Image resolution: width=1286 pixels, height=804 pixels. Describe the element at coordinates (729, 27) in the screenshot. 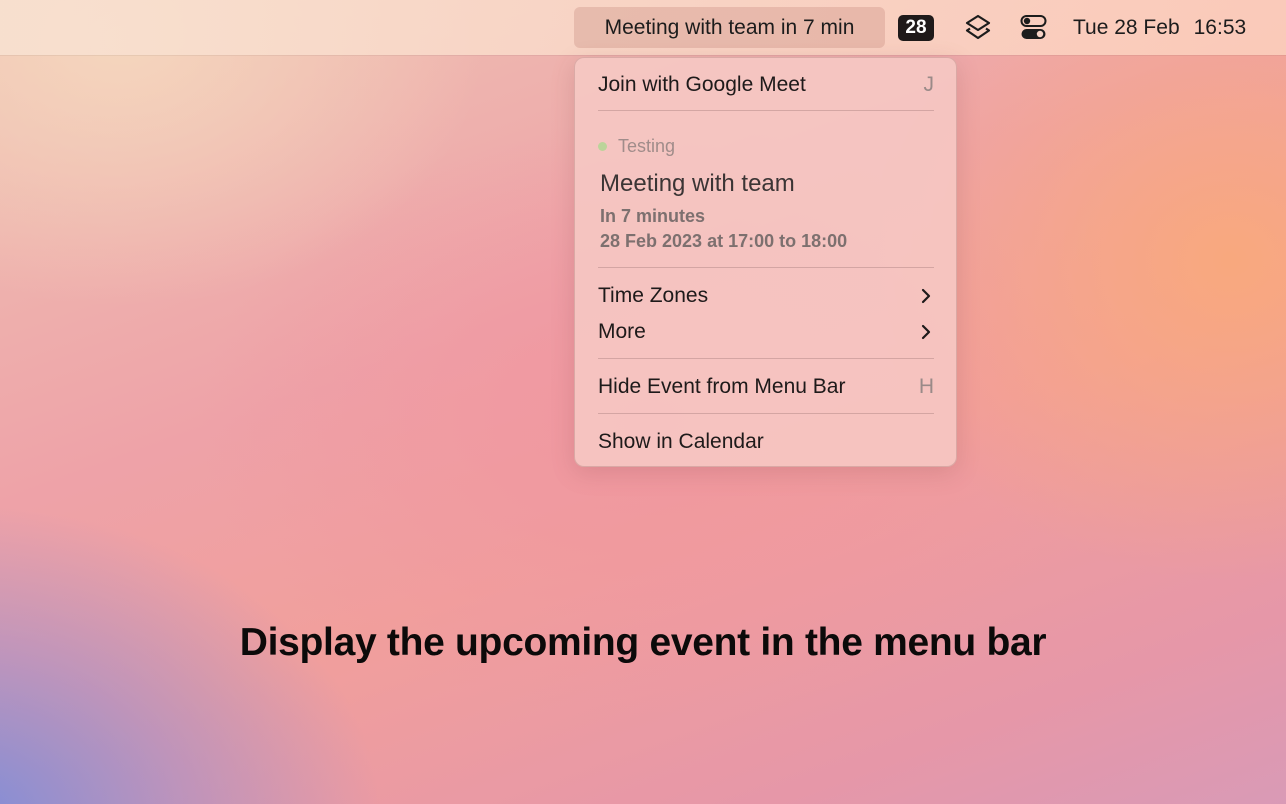

I see `upcoming-event-status-item: Meeting with team in 7 min` at that location.